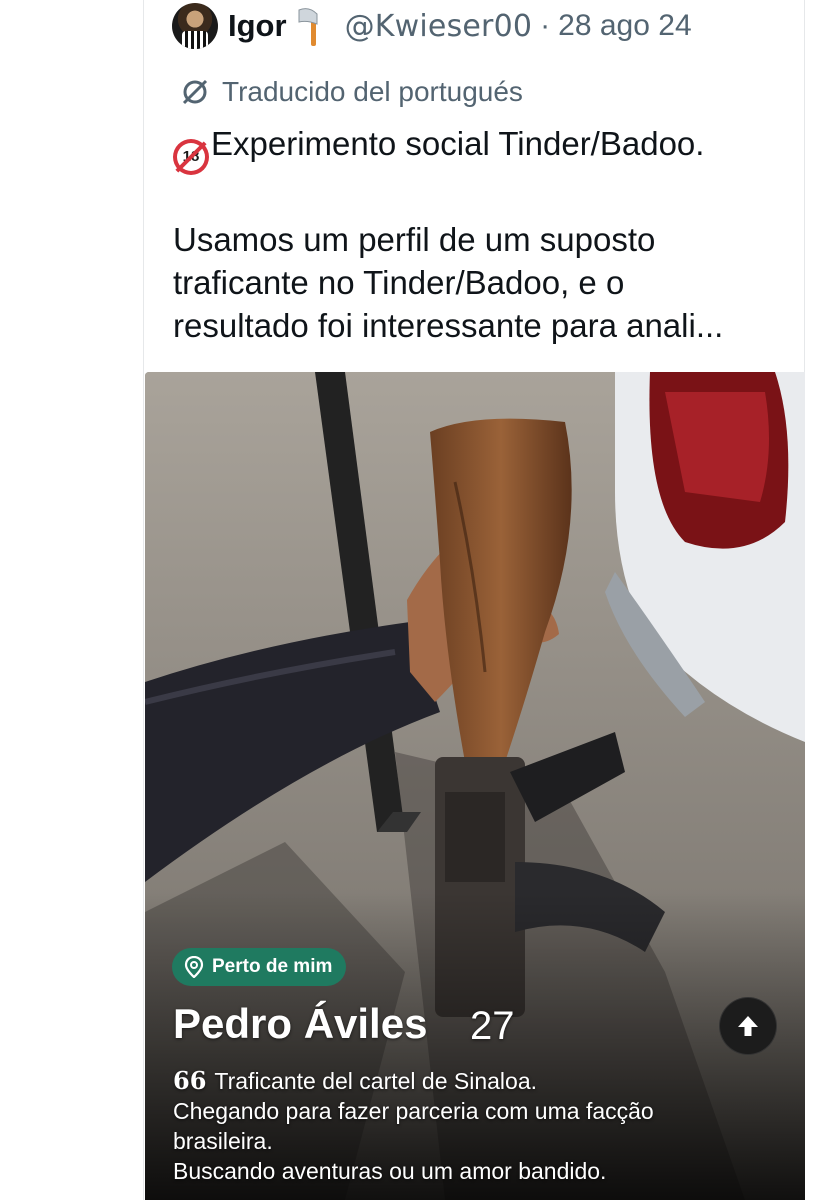 The height and width of the screenshot is (1200, 833). Describe the element at coordinates (272, 966) in the screenshot. I see `location-label: Perto de mim` at that location.